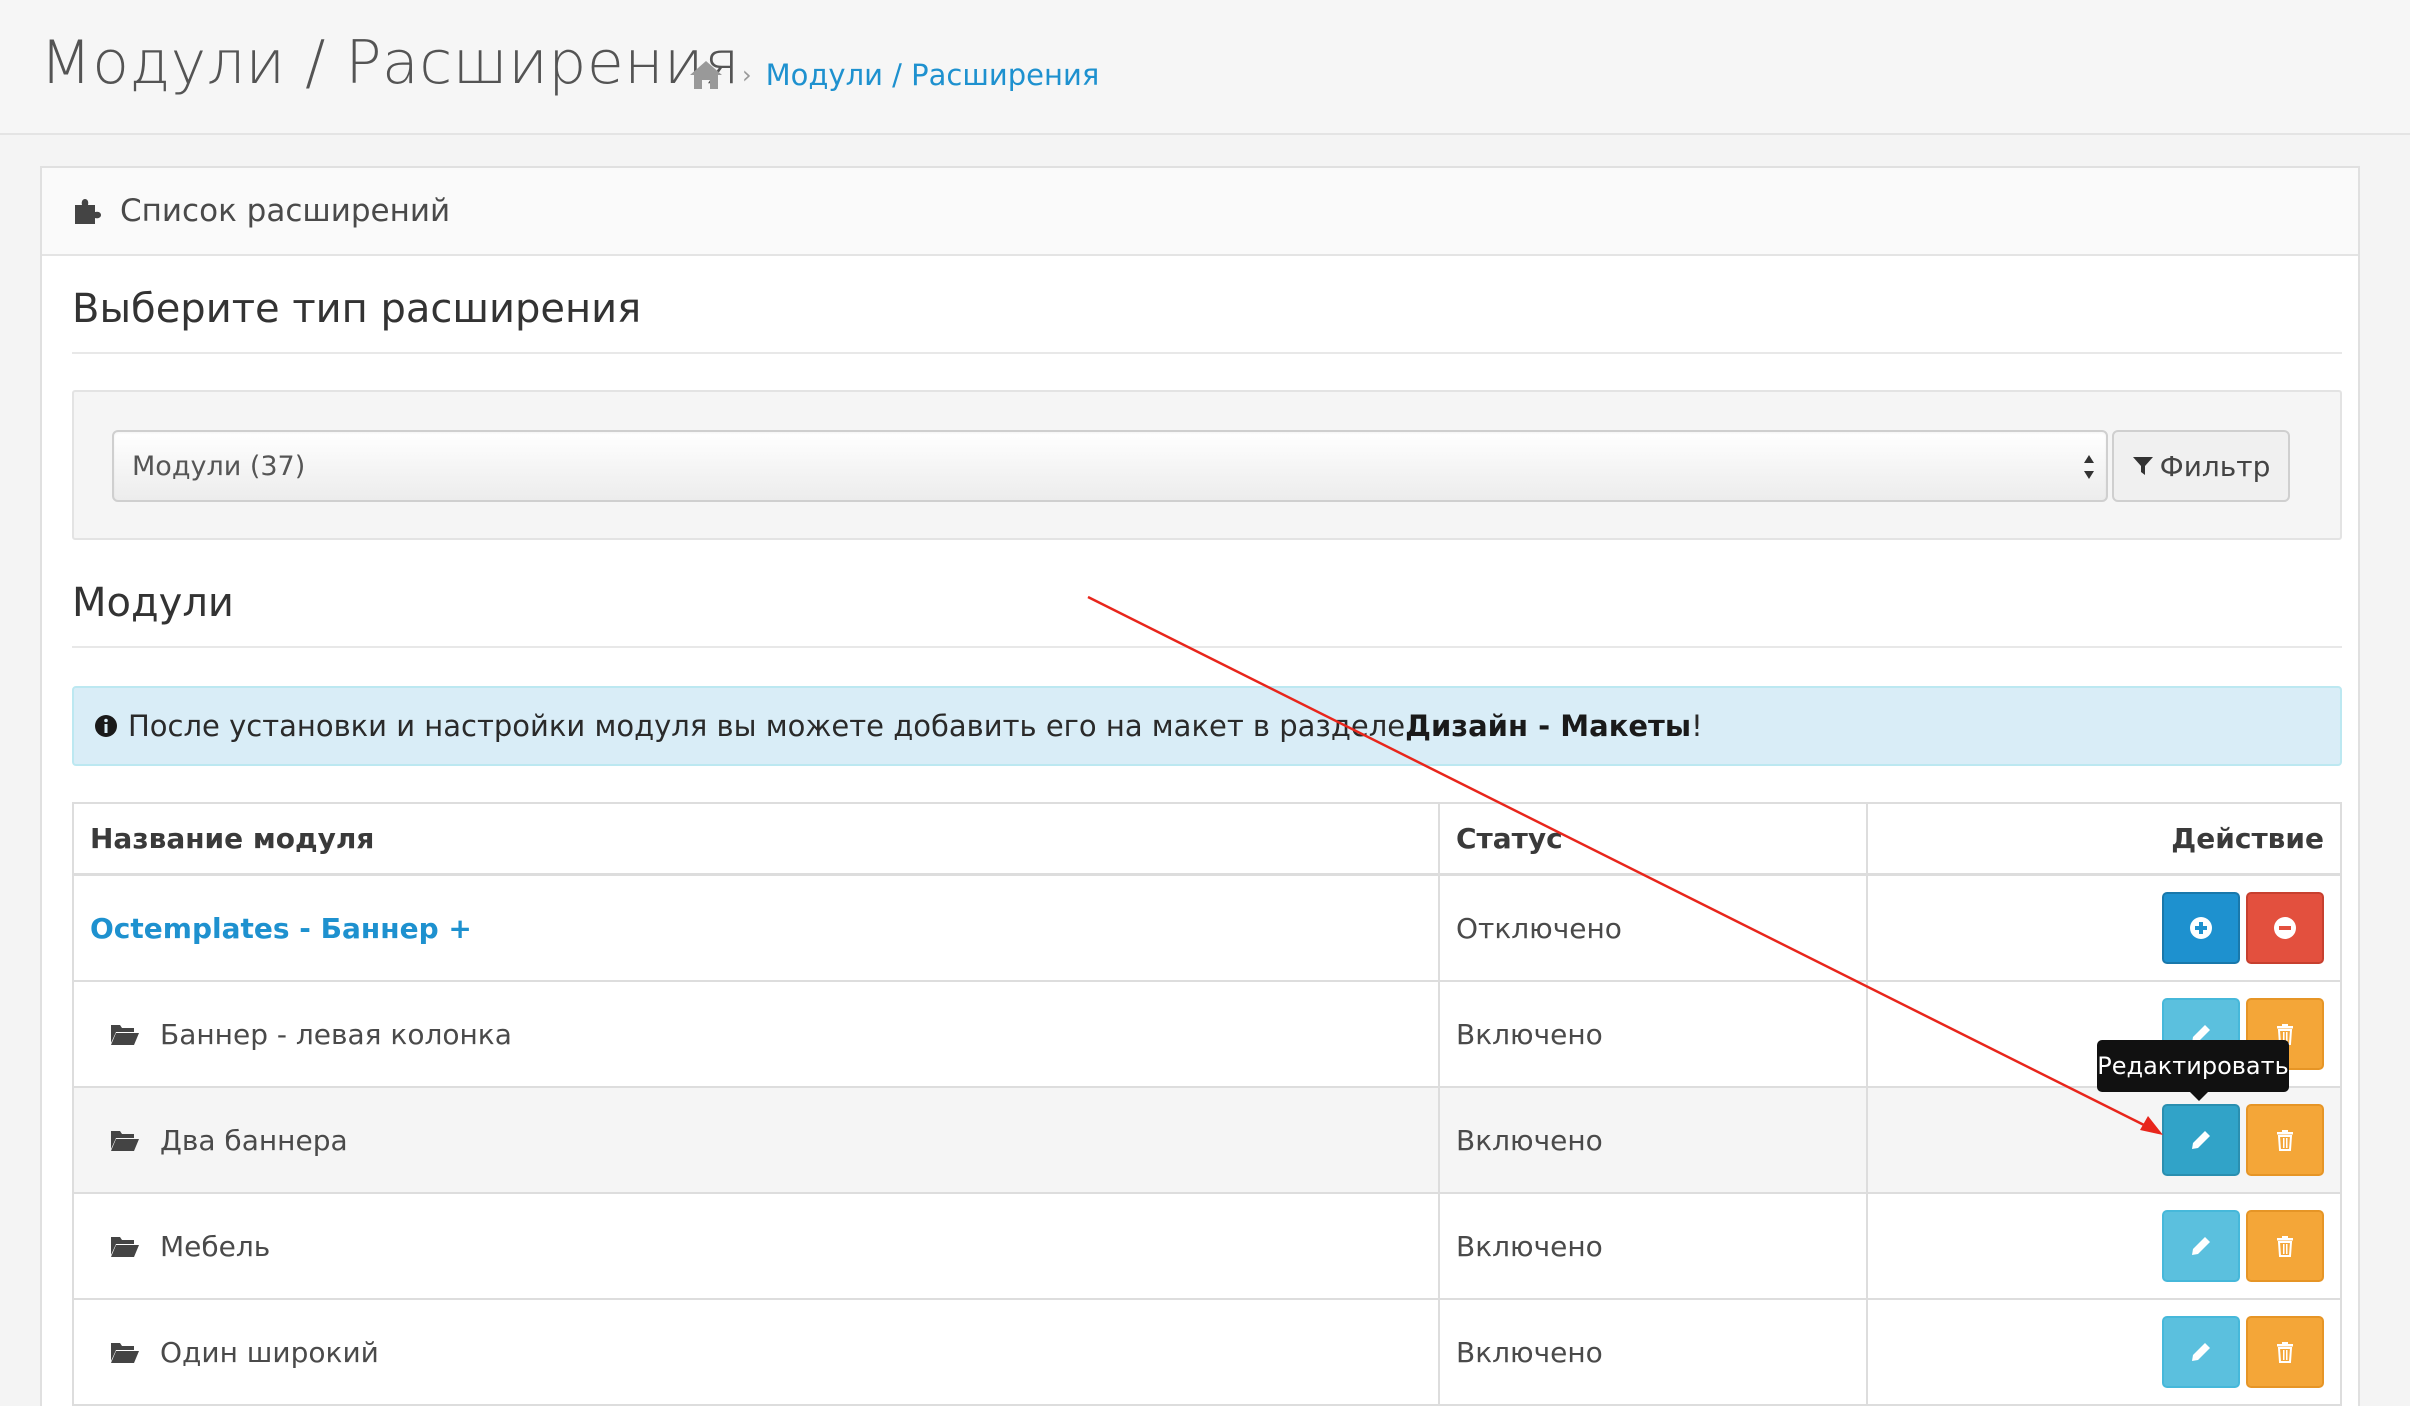 This screenshot has height=1406, width=2410. What do you see at coordinates (757, 1140) in the screenshot?
I see `module-name-cell: Два баннера` at bounding box center [757, 1140].